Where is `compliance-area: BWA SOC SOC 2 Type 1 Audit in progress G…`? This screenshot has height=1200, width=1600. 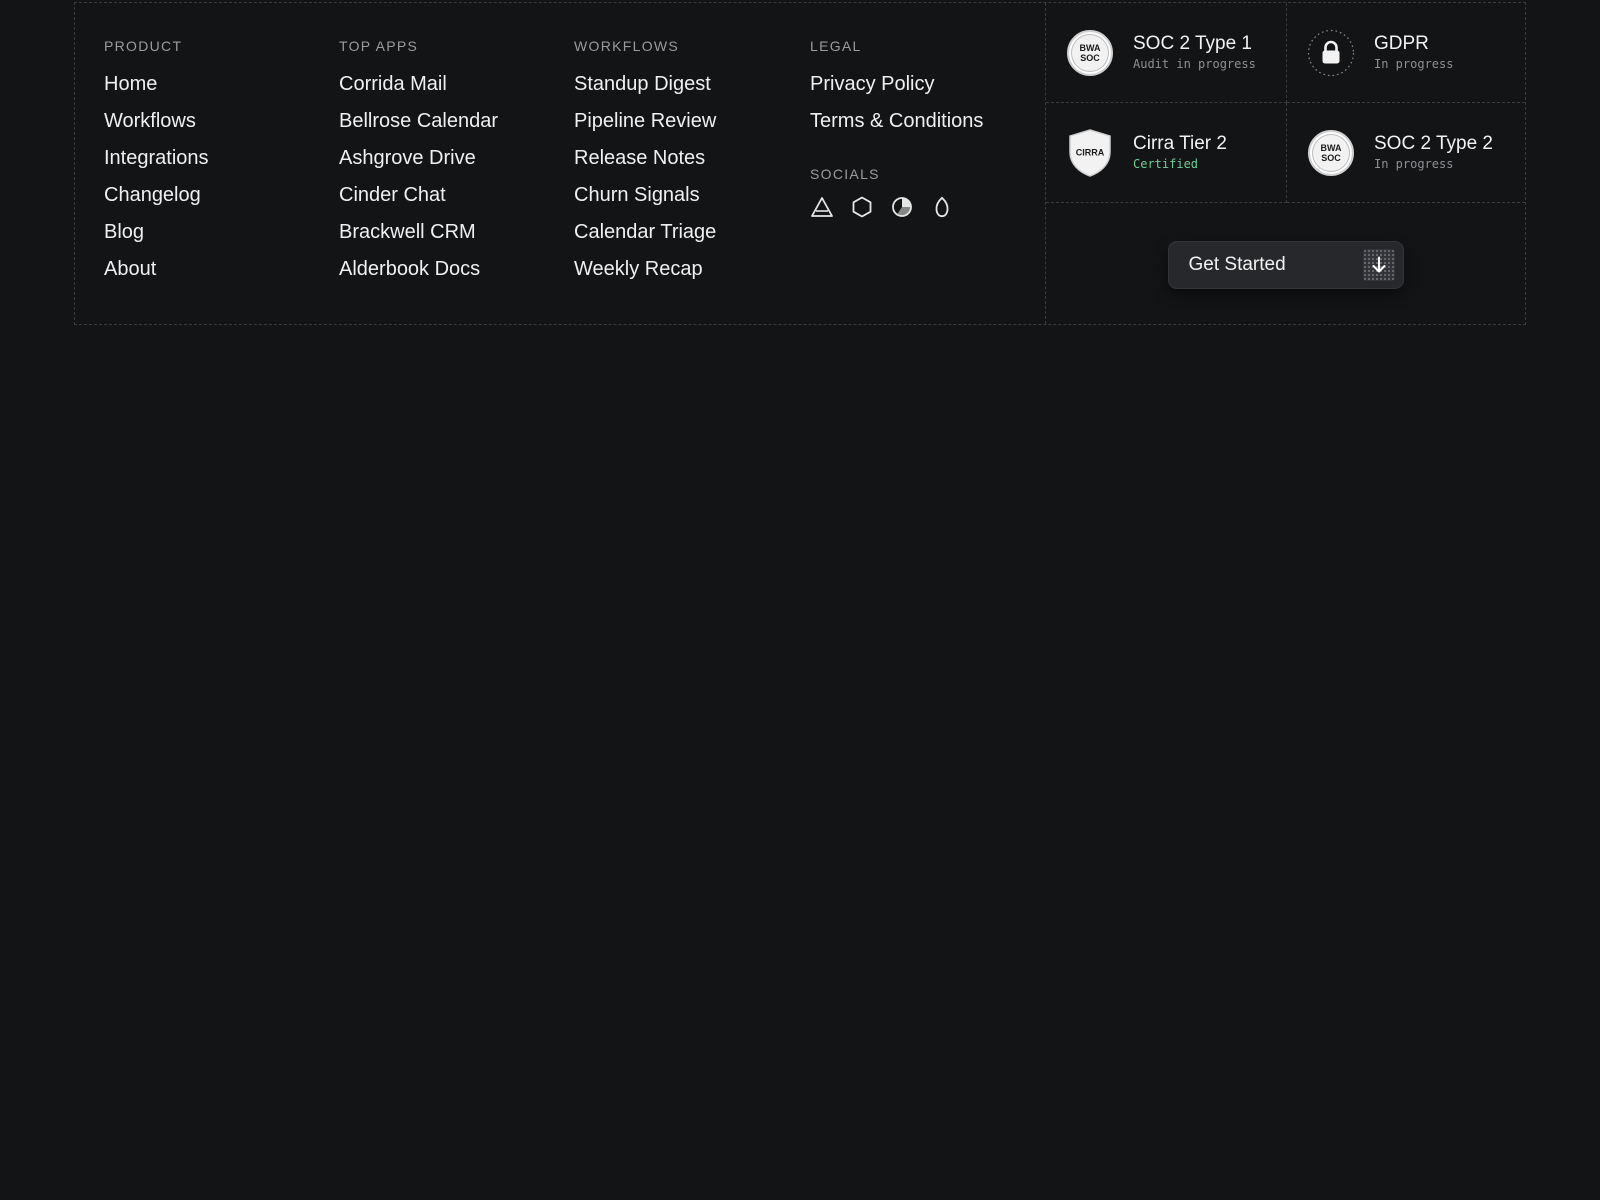 compliance-area: BWA SOC SOC 2 Type 1 Audit in progress G… is located at coordinates (1285, 163).